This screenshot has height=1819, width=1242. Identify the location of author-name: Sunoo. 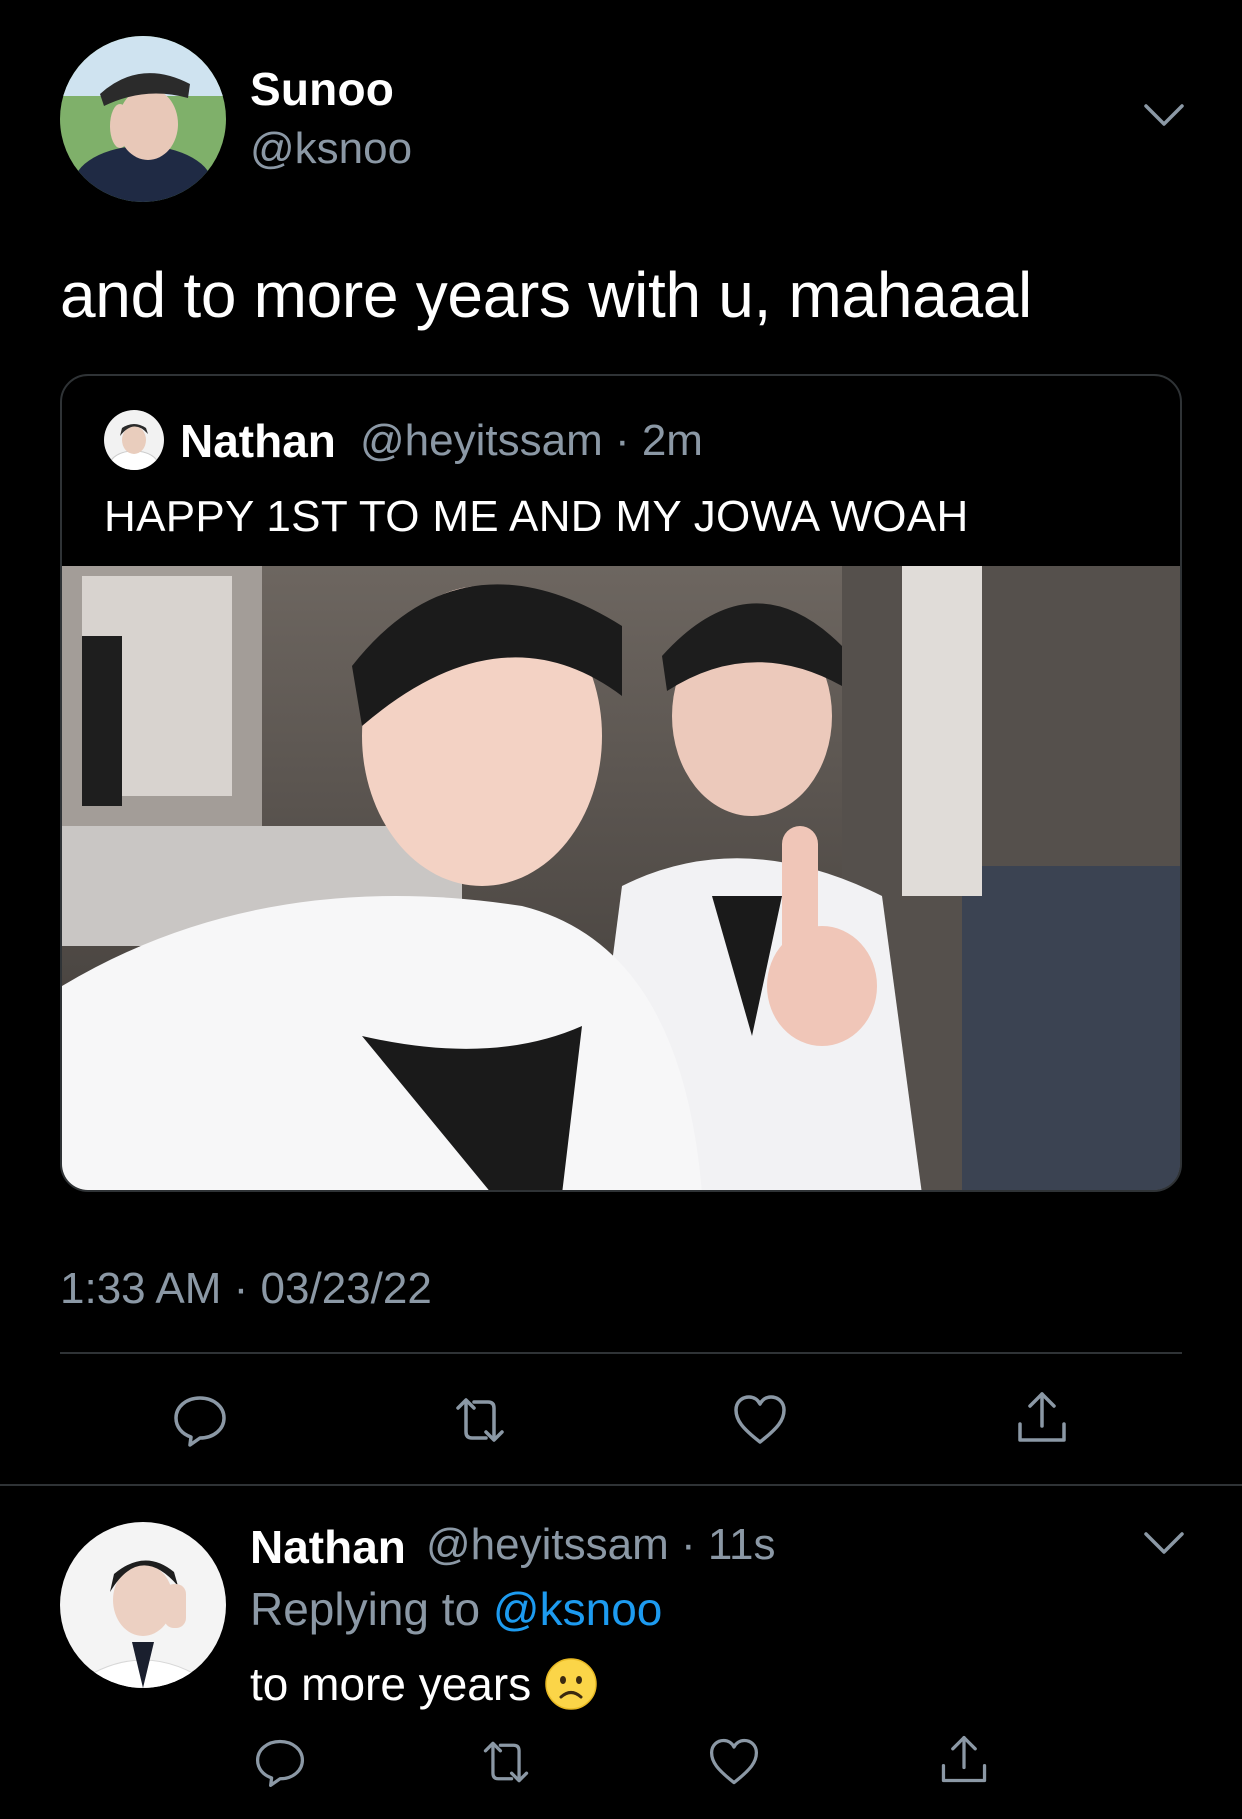
(322, 89).